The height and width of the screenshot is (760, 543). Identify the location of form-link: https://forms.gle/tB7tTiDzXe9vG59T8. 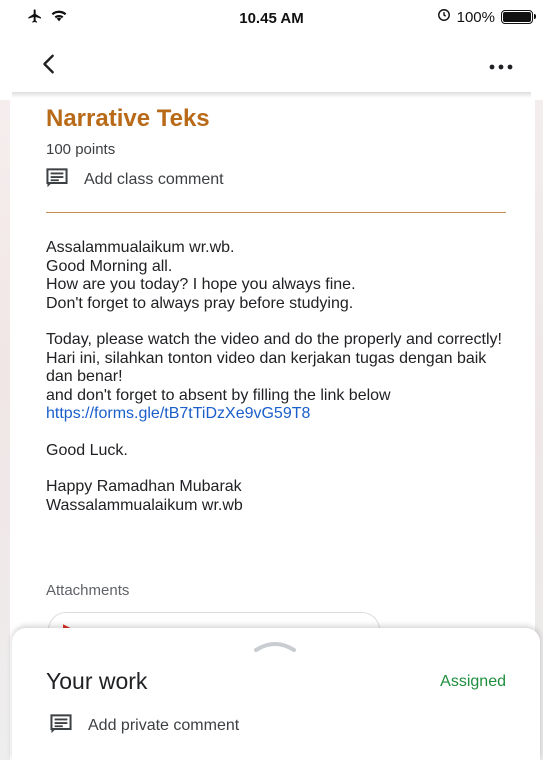
(277, 414).